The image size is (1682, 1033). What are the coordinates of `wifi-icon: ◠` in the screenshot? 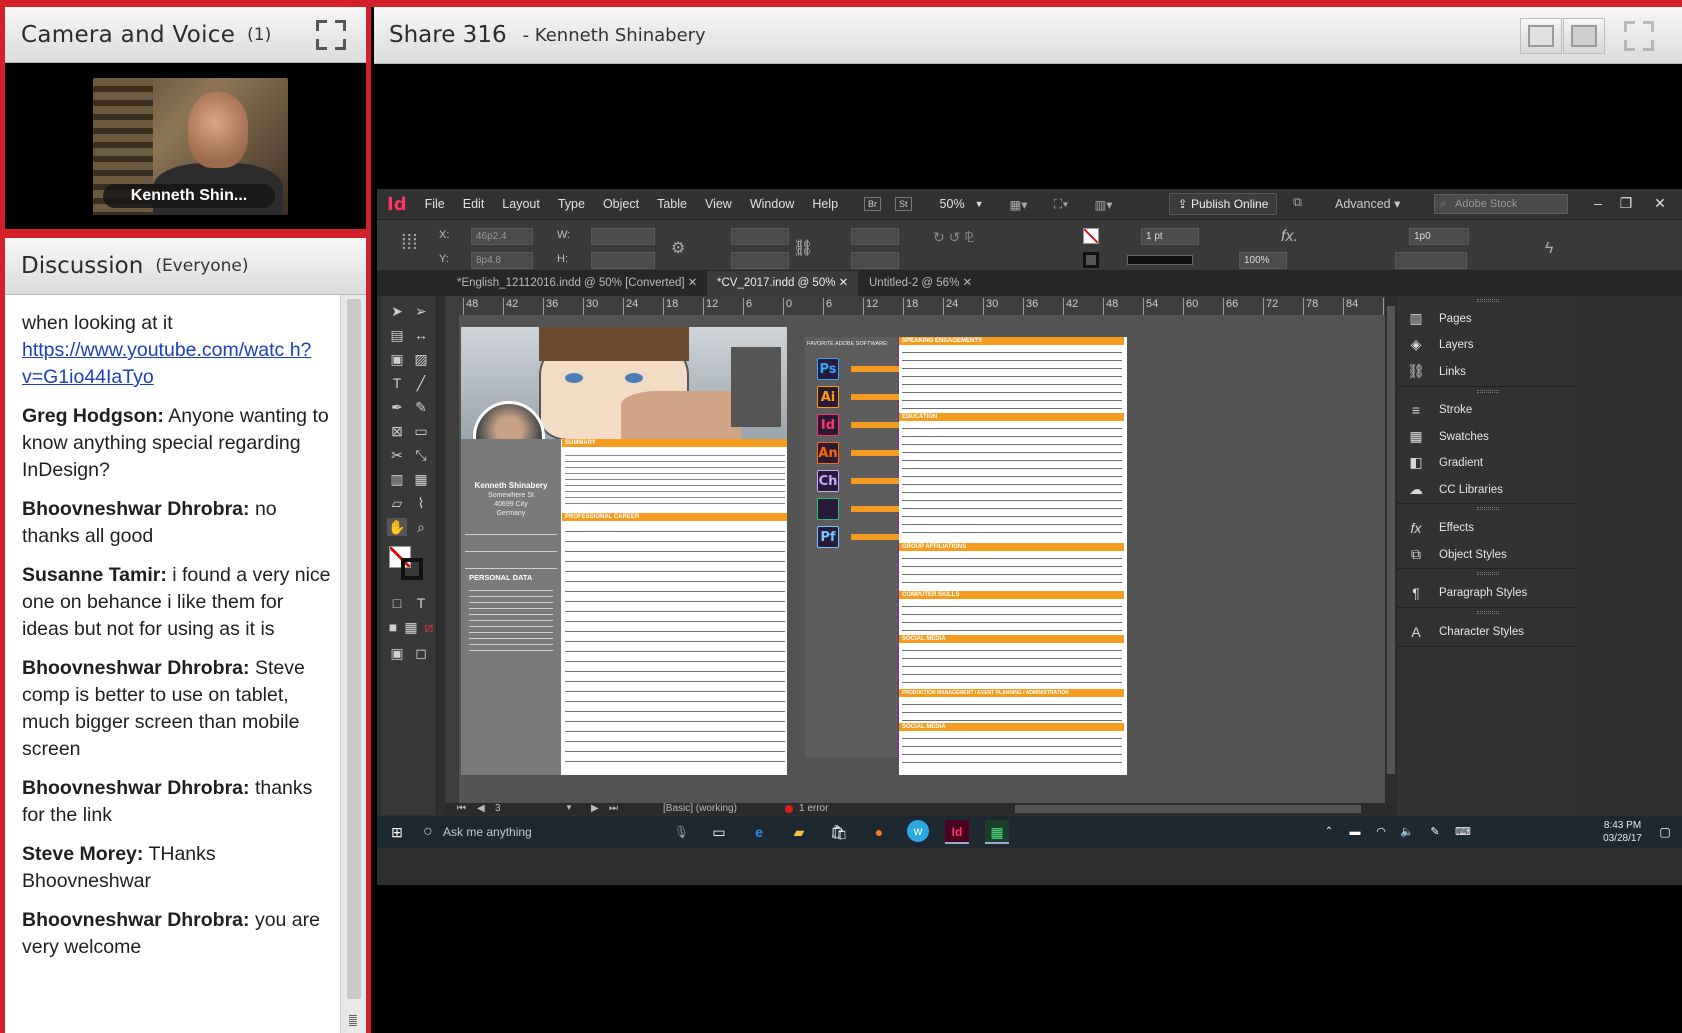 It's located at (1381, 832).